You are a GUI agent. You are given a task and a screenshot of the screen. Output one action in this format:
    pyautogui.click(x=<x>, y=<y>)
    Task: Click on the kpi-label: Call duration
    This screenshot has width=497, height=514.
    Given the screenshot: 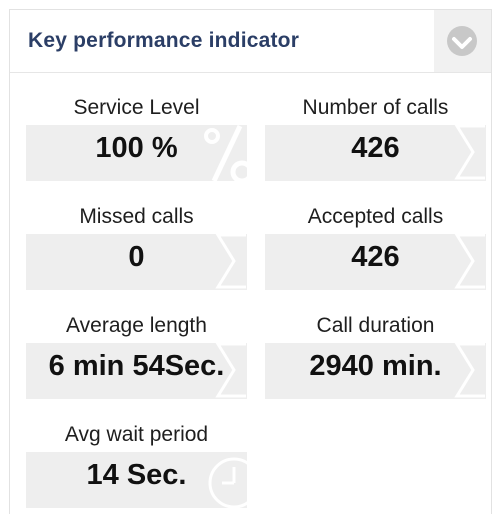 What is the action you would take?
    pyautogui.click(x=375, y=325)
    